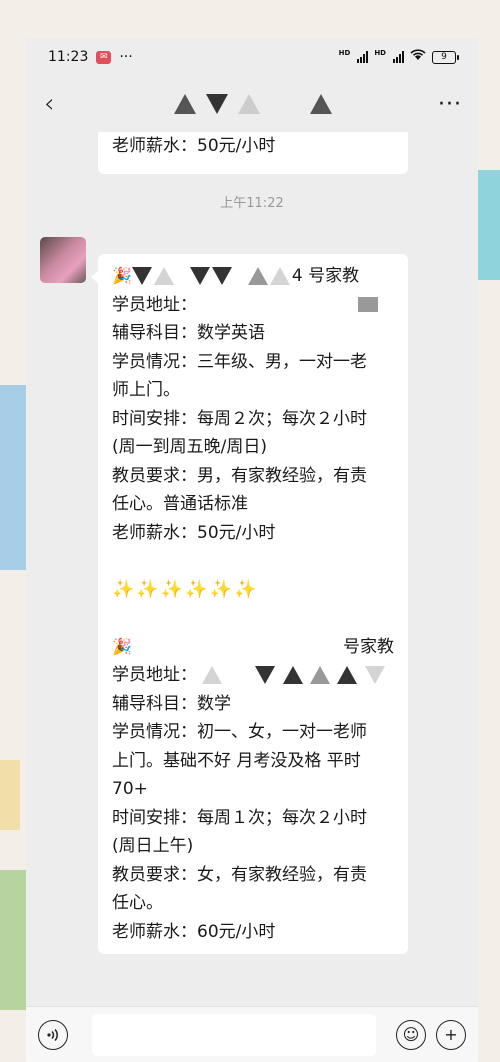  What do you see at coordinates (14, 940) in the screenshot?
I see `decor-green-band` at bounding box center [14, 940].